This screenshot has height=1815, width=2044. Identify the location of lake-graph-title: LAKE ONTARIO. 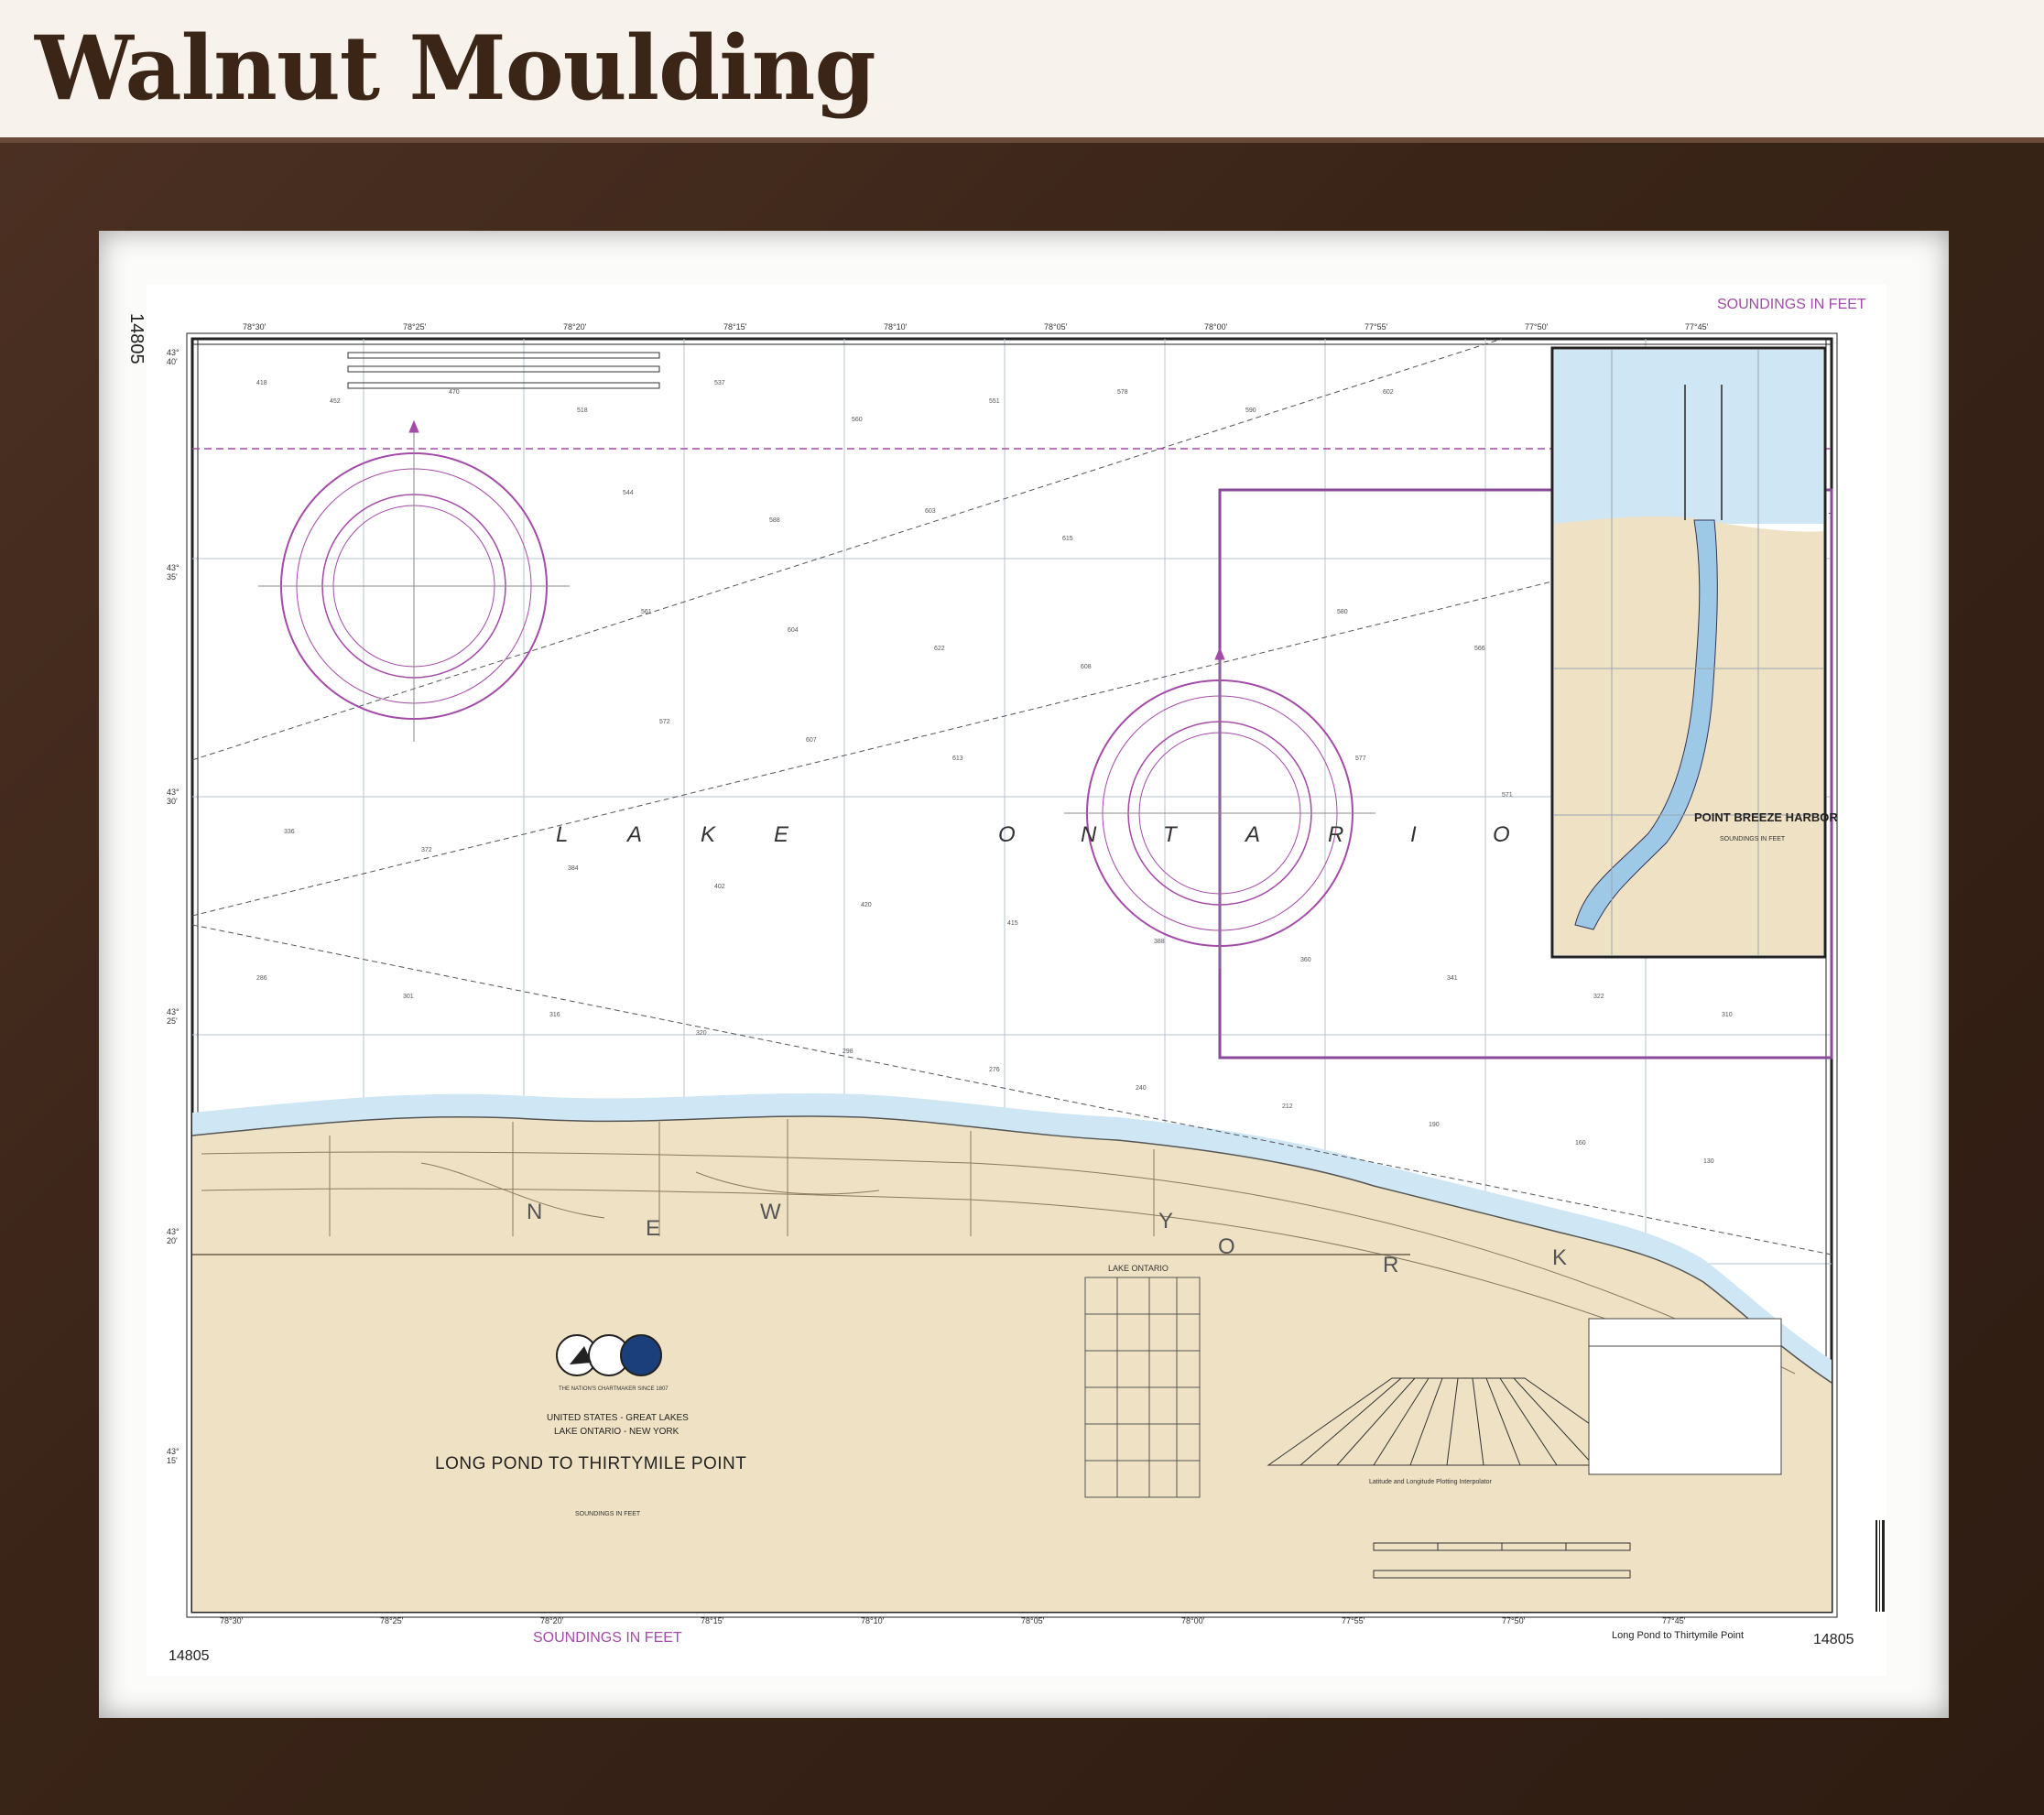
(1138, 1269).